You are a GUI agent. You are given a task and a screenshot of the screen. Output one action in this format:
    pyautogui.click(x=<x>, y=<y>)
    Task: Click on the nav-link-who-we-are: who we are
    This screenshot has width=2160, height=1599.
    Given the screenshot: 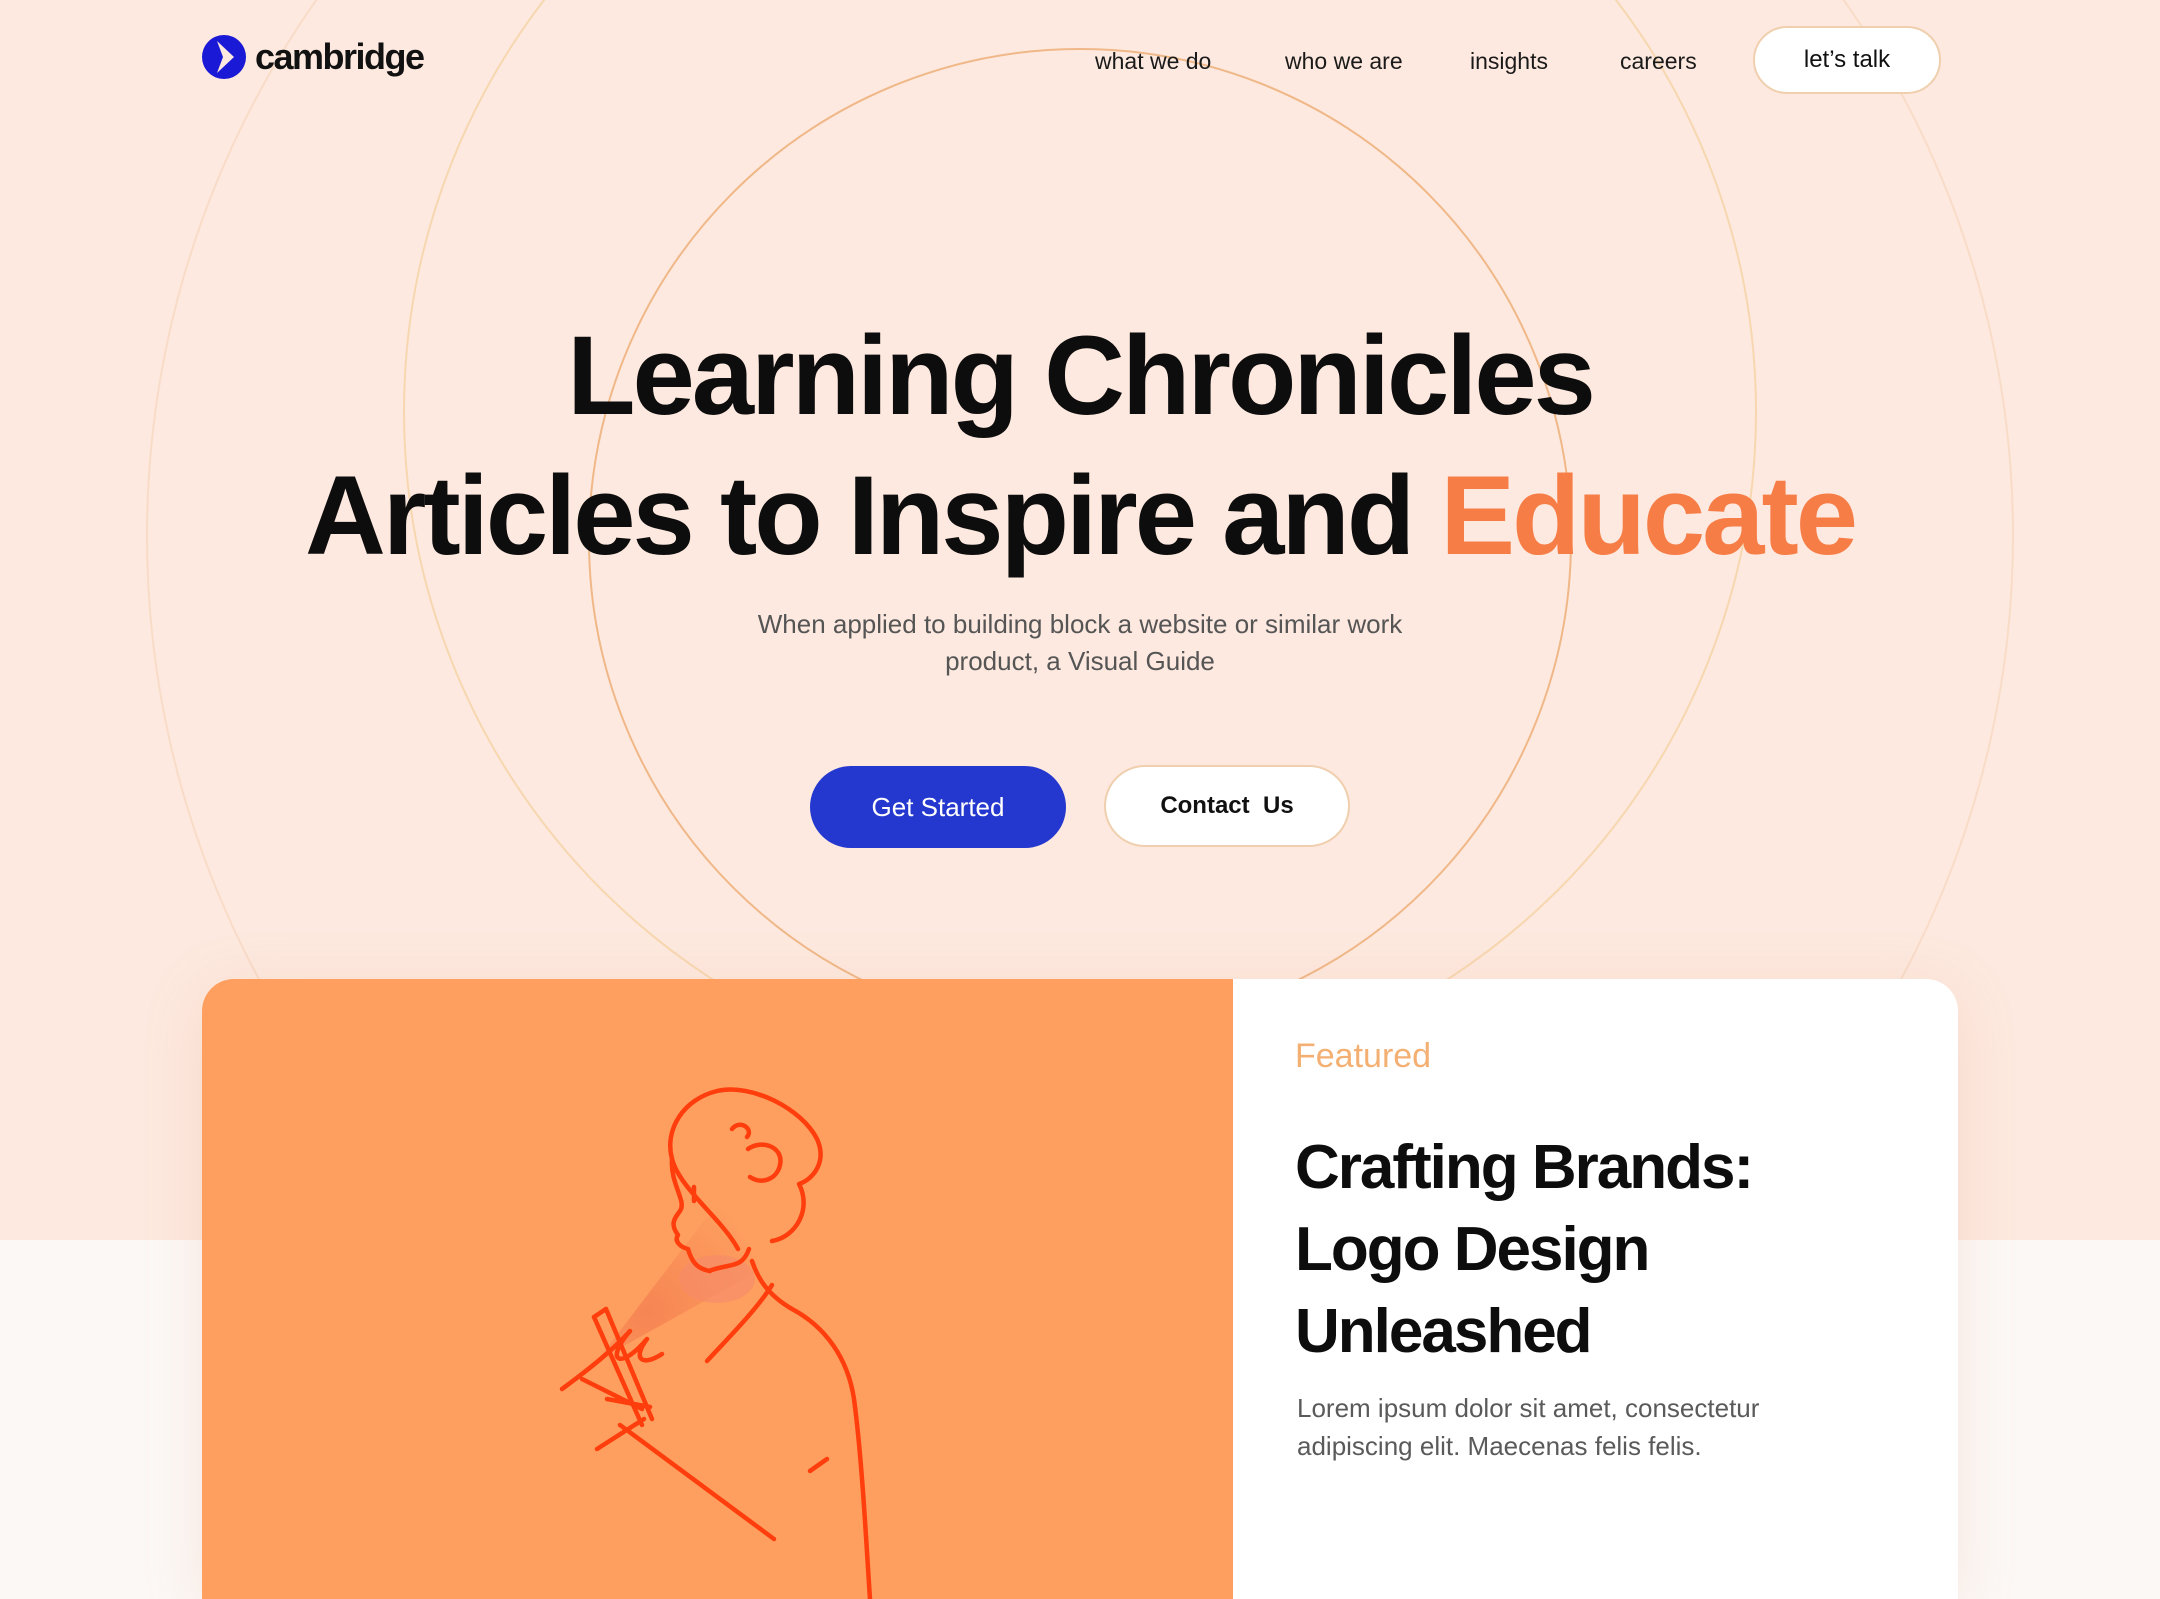 What is the action you would take?
    pyautogui.click(x=1344, y=61)
    